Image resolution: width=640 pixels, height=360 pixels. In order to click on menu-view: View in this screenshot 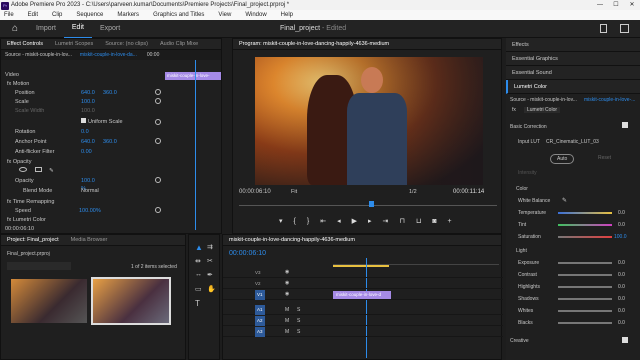, I will do `click(224, 15)`.